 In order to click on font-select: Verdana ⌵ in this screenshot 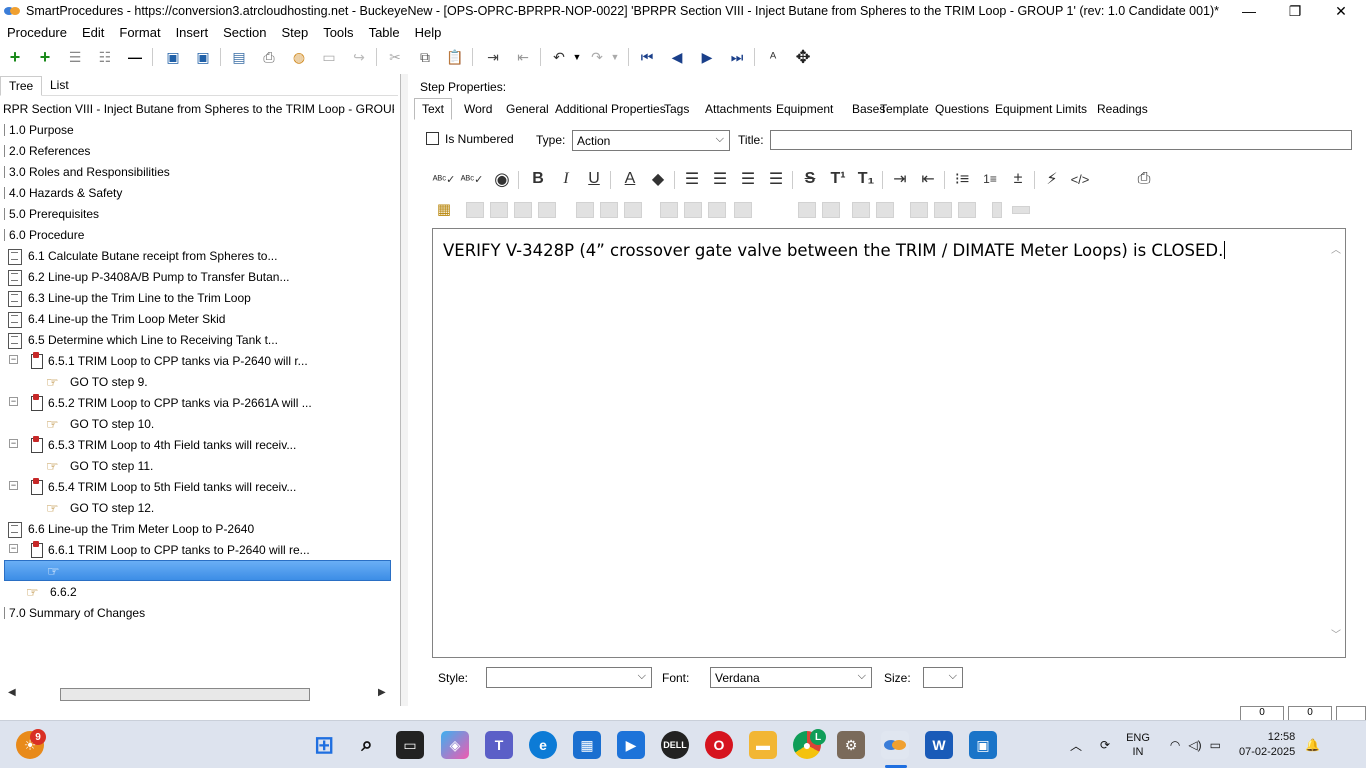, I will do `click(791, 677)`.